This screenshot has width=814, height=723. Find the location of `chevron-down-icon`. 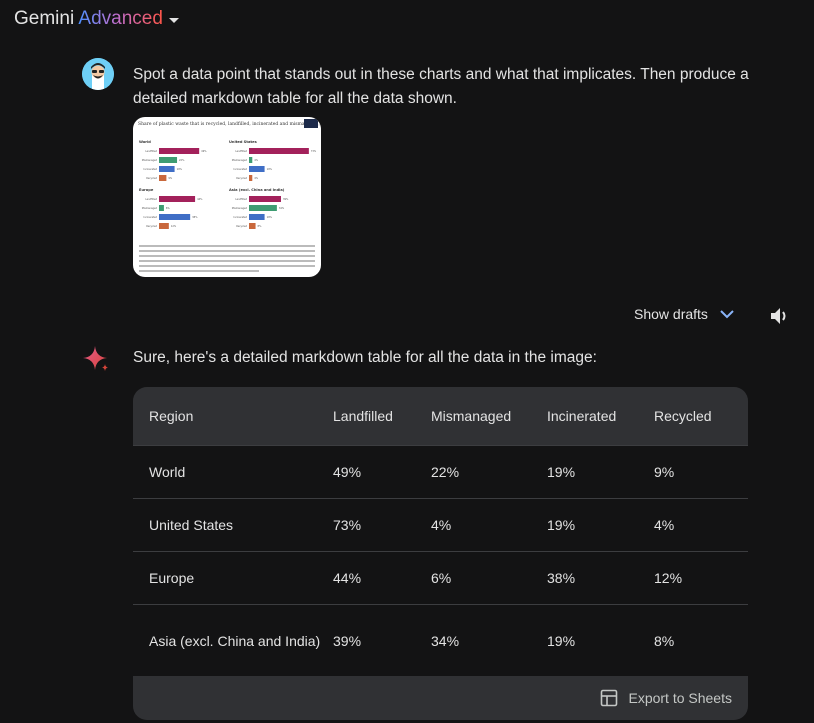

chevron-down-icon is located at coordinates (727, 314).